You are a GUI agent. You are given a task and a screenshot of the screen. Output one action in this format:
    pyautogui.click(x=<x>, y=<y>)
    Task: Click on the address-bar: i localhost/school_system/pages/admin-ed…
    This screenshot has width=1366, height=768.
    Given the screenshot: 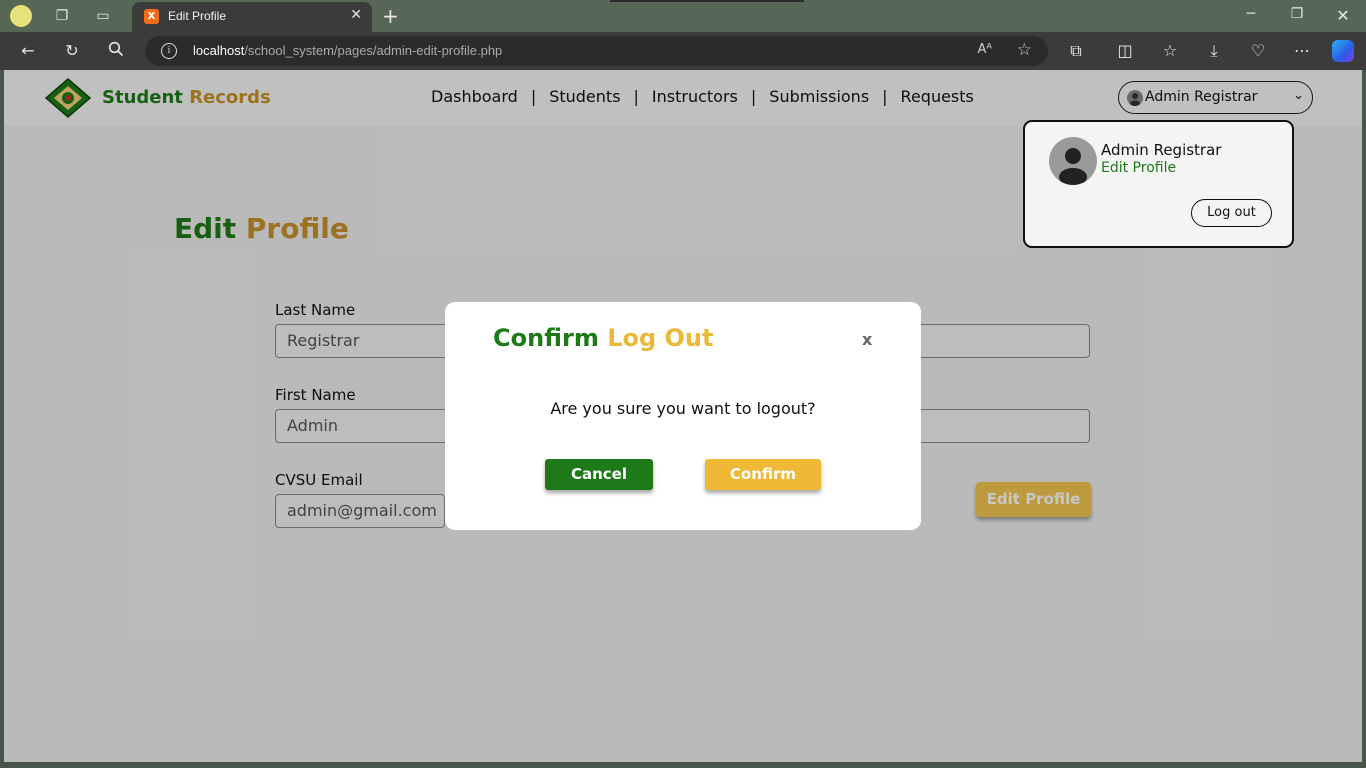 What is the action you would take?
    pyautogui.click(x=596, y=51)
    